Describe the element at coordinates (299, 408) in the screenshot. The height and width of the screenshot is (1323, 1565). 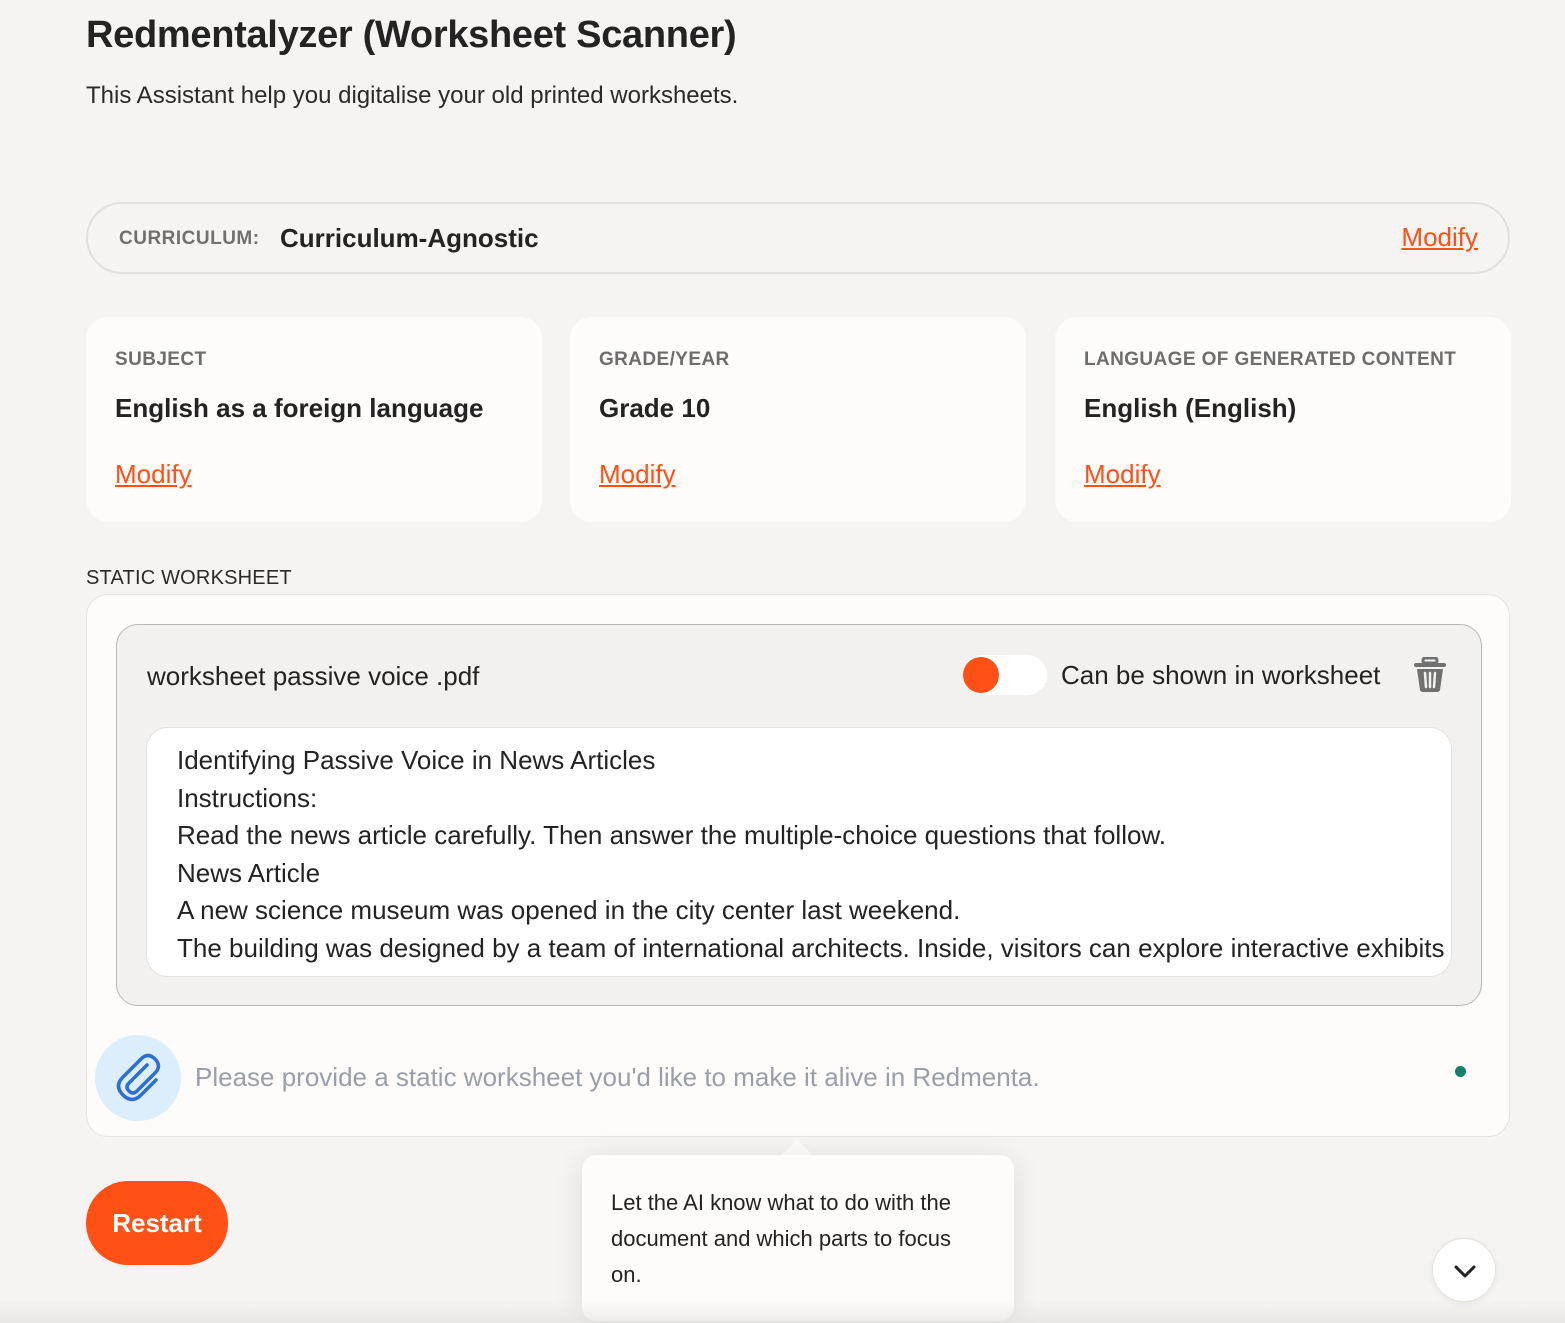
I see `subject-value: English as a foreign language` at that location.